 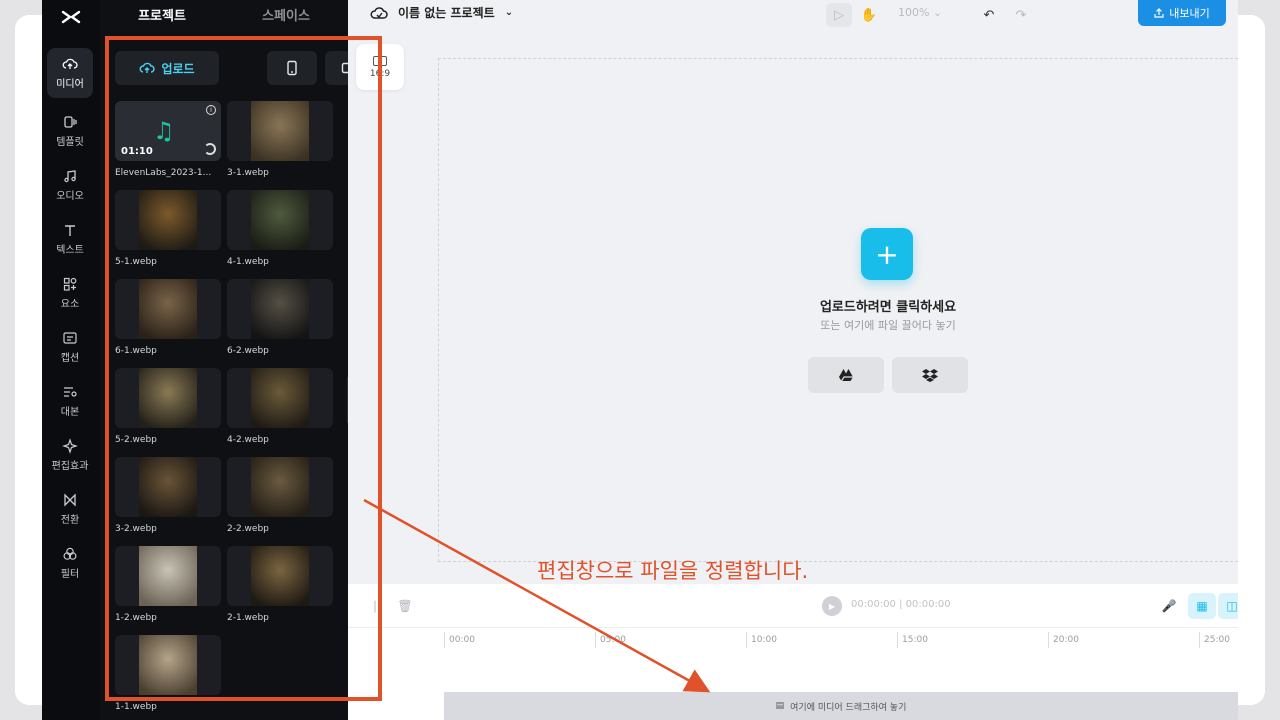 What do you see at coordinates (459, 640) in the screenshot?
I see `ruler-tick: 00:00` at bounding box center [459, 640].